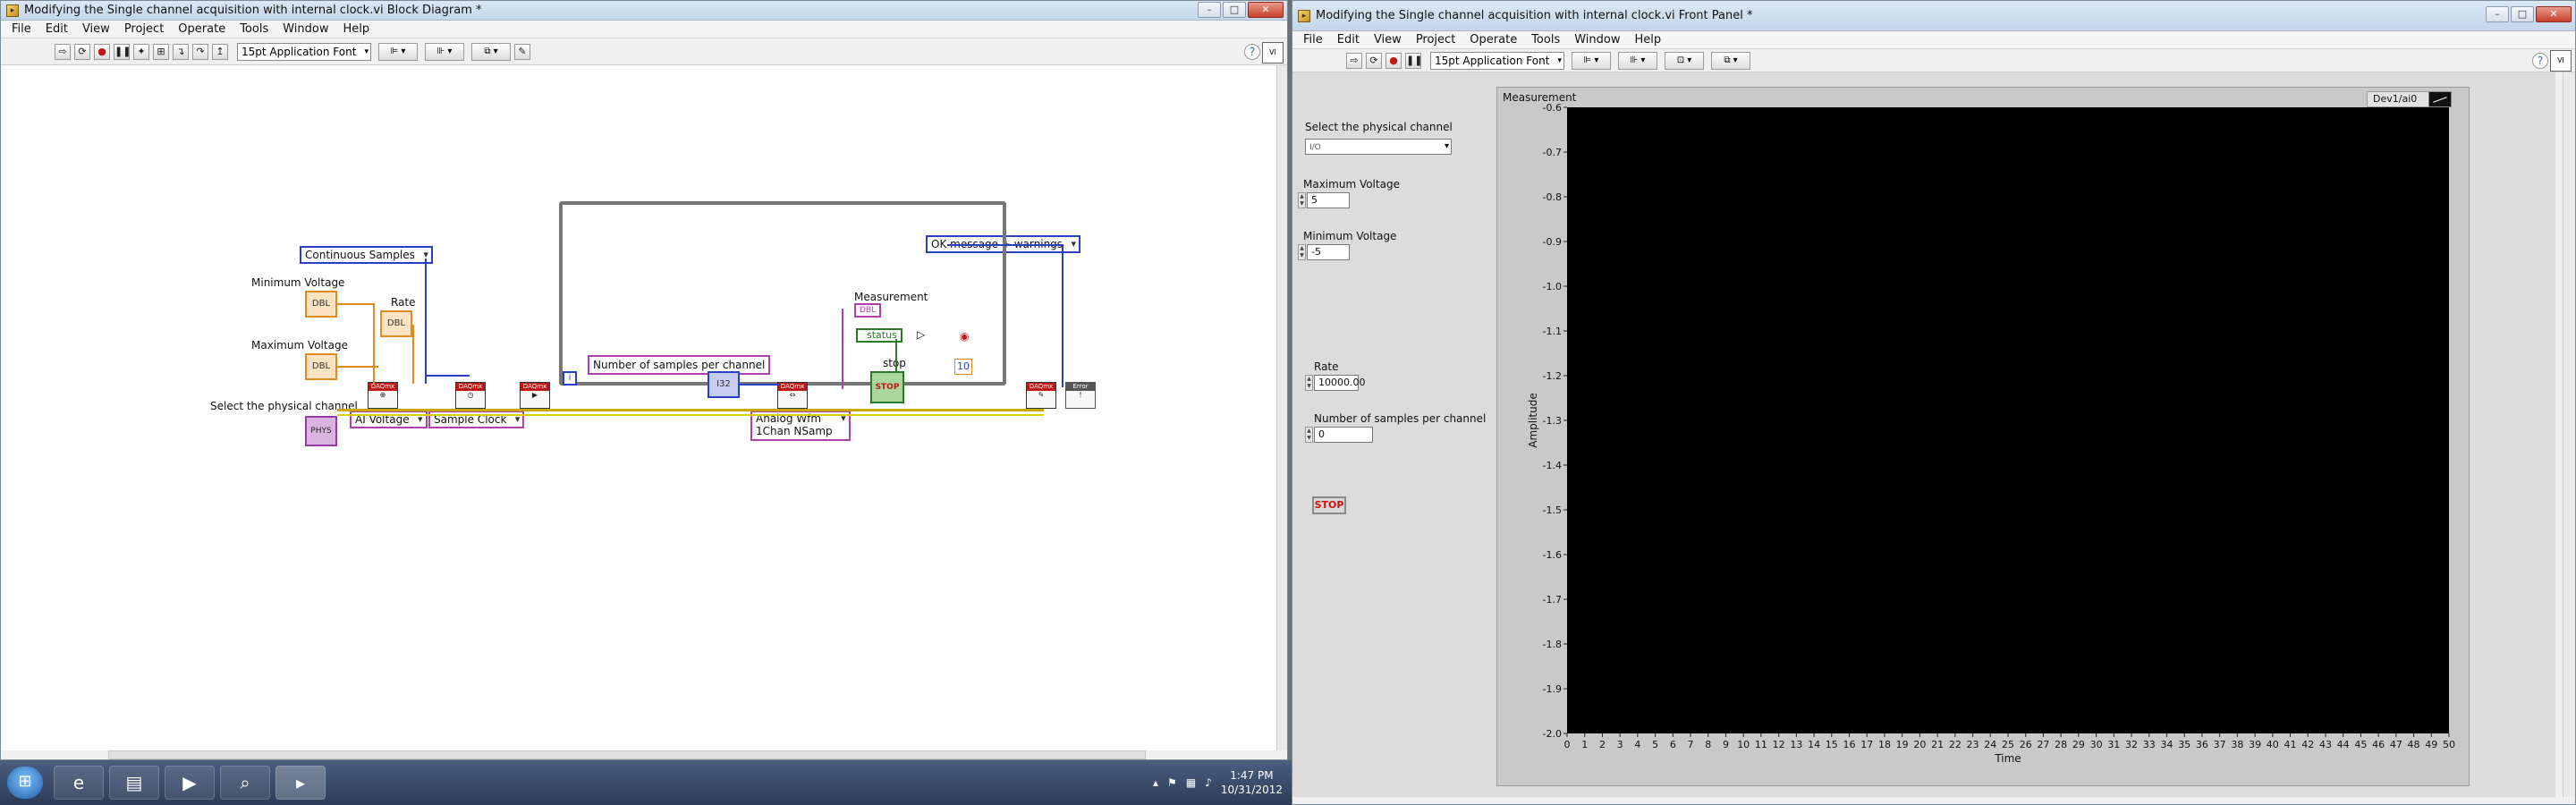  I want to click on min-voltage-terminal: DBL, so click(321, 304).